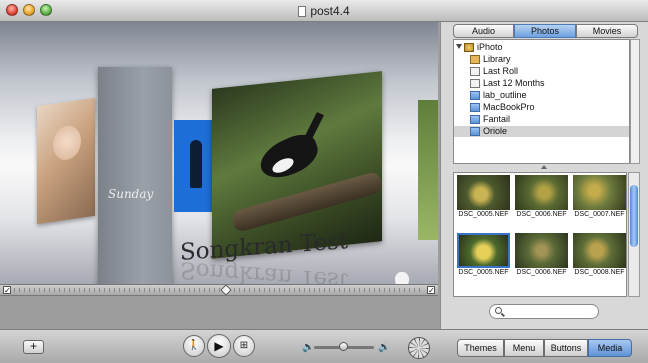 The height and width of the screenshot is (363, 648). I want to click on source-item-fantail: Fantail, so click(541, 119).